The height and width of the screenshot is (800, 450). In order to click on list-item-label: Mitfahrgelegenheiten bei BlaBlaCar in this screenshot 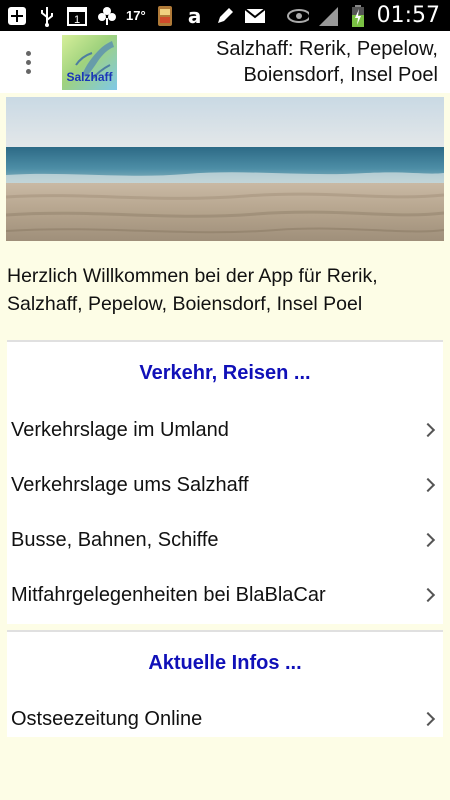, I will do `click(168, 595)`.